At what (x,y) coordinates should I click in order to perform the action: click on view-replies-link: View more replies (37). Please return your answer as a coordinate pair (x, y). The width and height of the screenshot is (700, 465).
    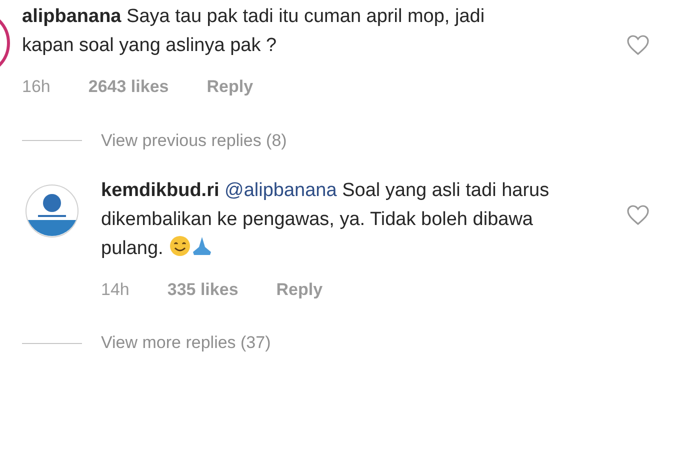
    Looking at the image, I should click on (186, 343).